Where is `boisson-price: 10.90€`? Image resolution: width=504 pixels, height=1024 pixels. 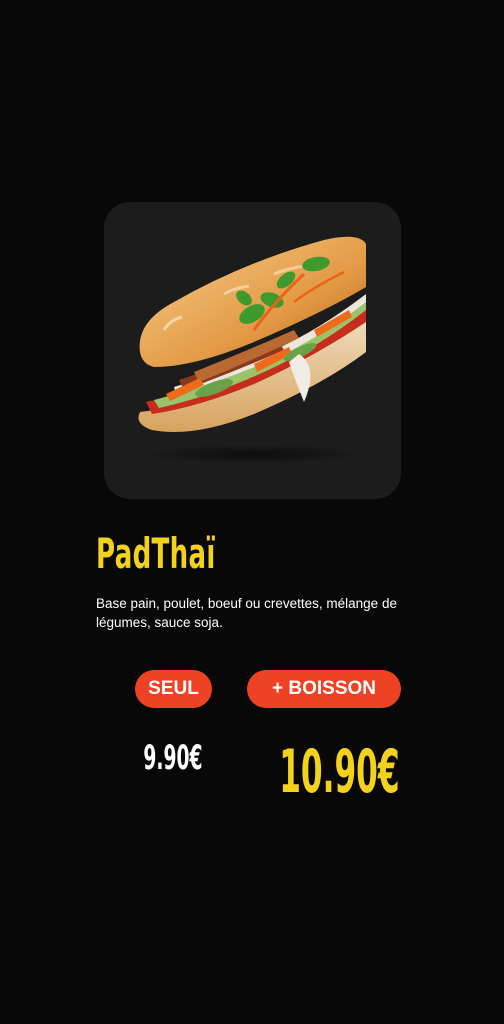 boisson-price: 10.90€ is located at coordinates (339, 772).